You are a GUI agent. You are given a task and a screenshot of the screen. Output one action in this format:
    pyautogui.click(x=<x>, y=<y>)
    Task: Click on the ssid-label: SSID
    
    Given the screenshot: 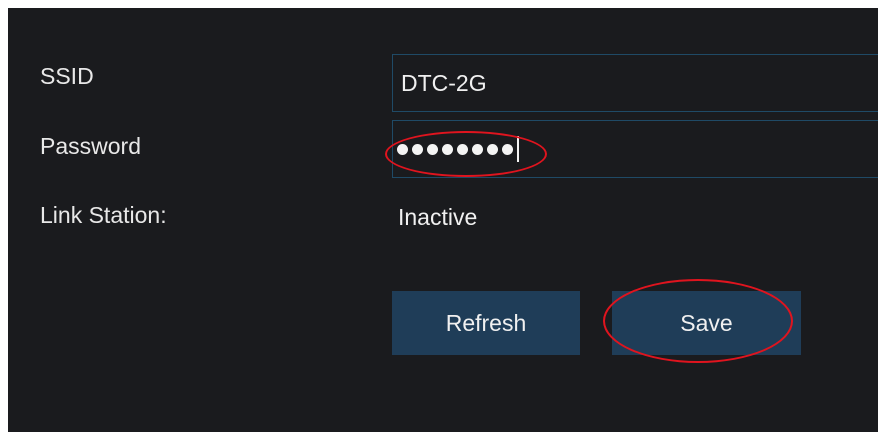 What is the action you would take?
    pyautogui.click(x=67, y=76)
    